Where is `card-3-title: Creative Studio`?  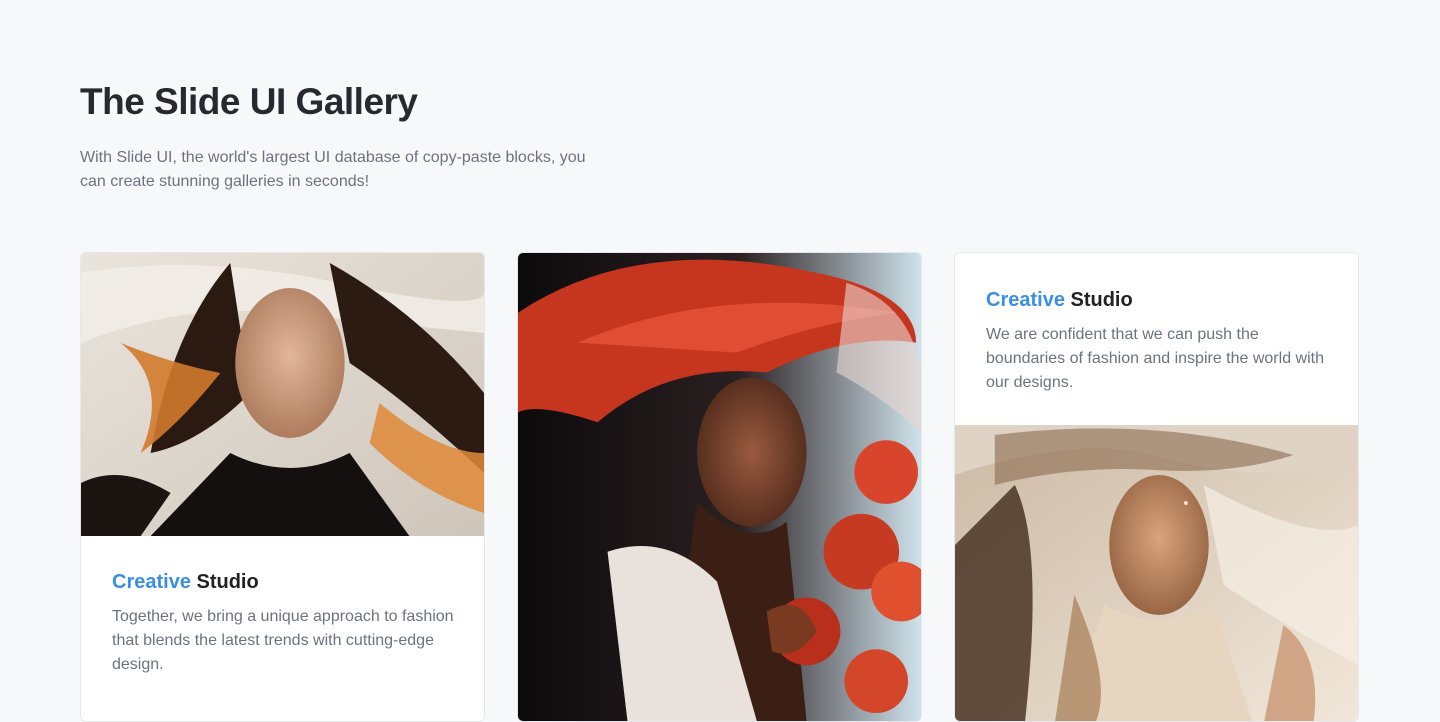
card-3-title: Creative Studio is located at coordinates (1158, 300).